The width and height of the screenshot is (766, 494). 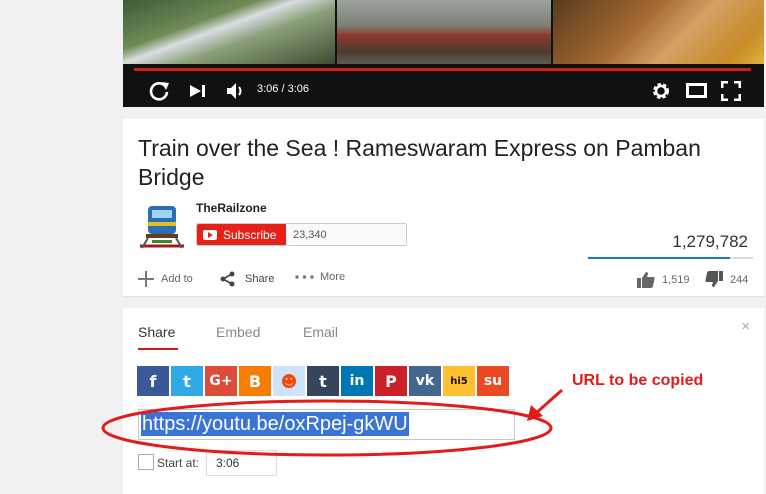 I want to click on share-linkedin-button: in, so click(x=357, y=381).